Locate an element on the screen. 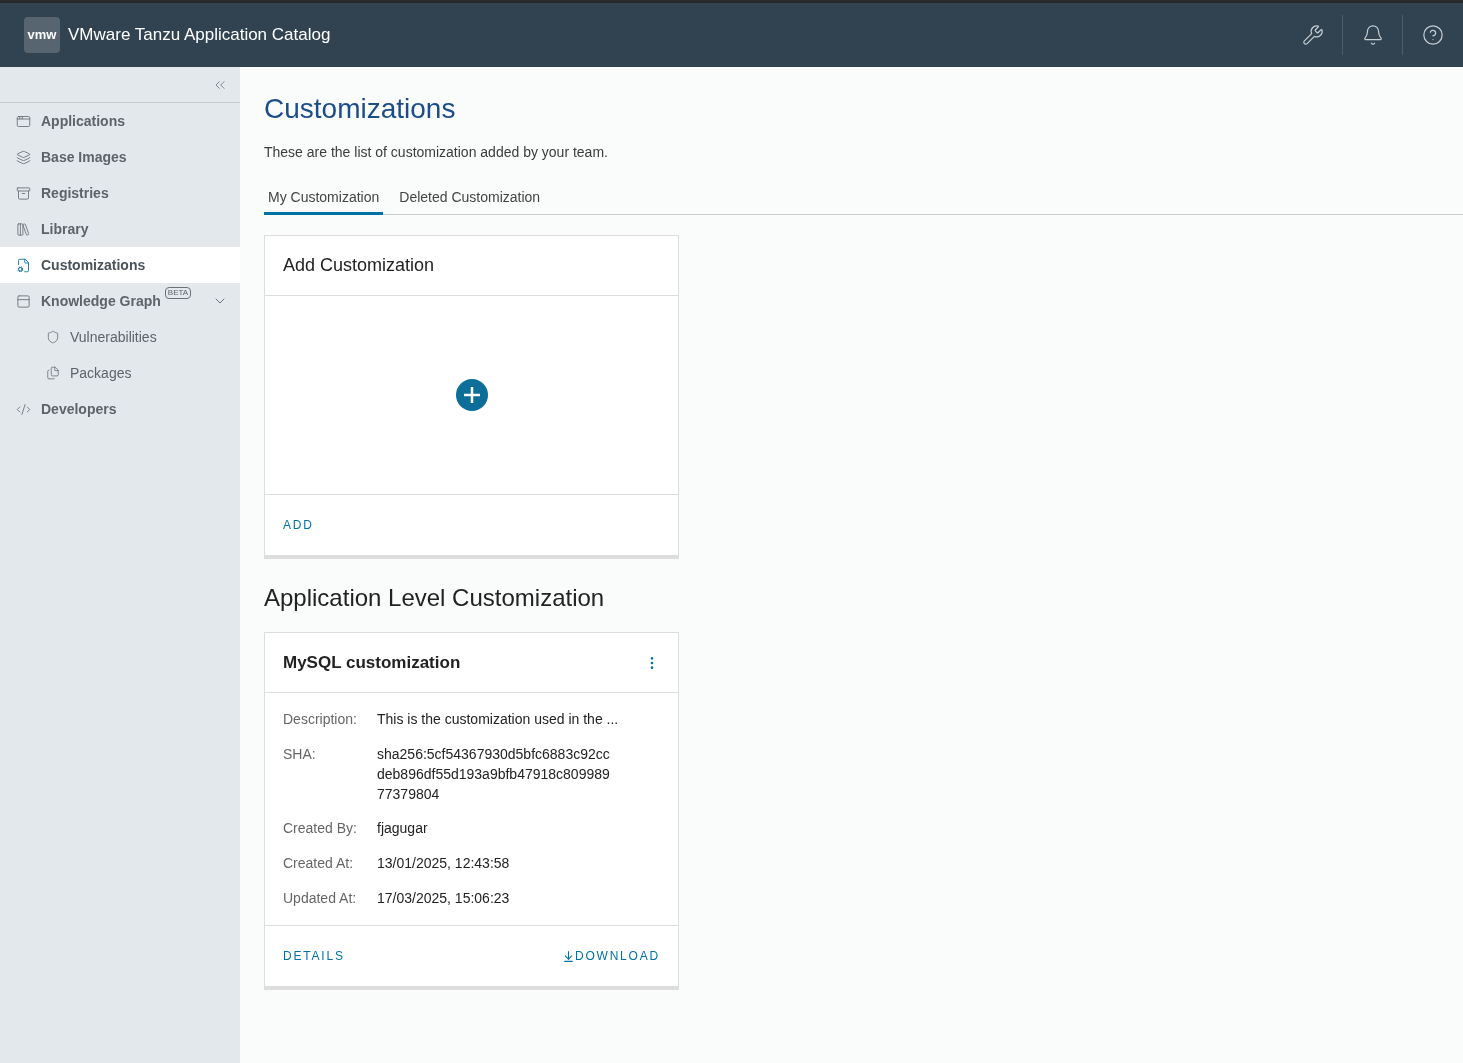  tab: Deleted Customization is located at coordinates (470, 199).